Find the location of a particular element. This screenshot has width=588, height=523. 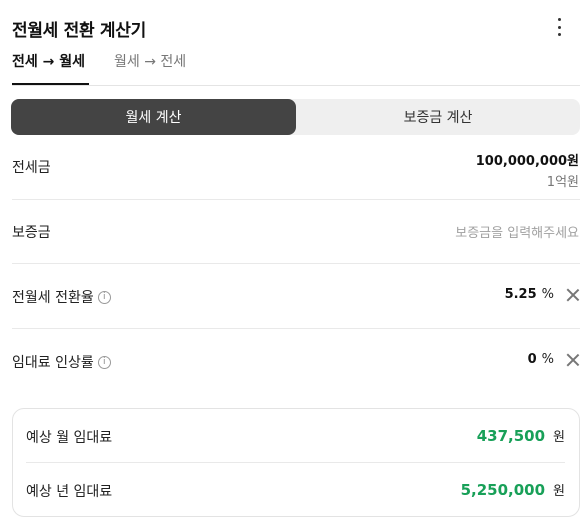

rent-increase-label-group: 임대료 인상률 i is located at coordinates (61, 362).